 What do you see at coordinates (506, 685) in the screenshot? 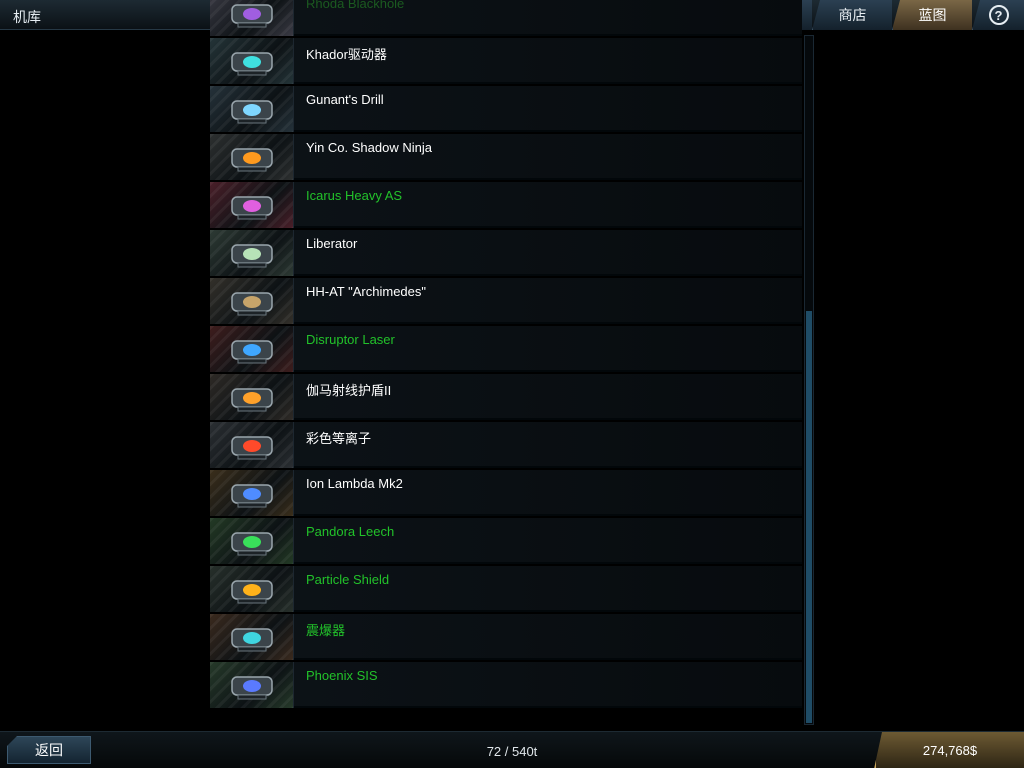
I see `blueprint-row: Phoenix SIS` at bounding box center [506, 685].